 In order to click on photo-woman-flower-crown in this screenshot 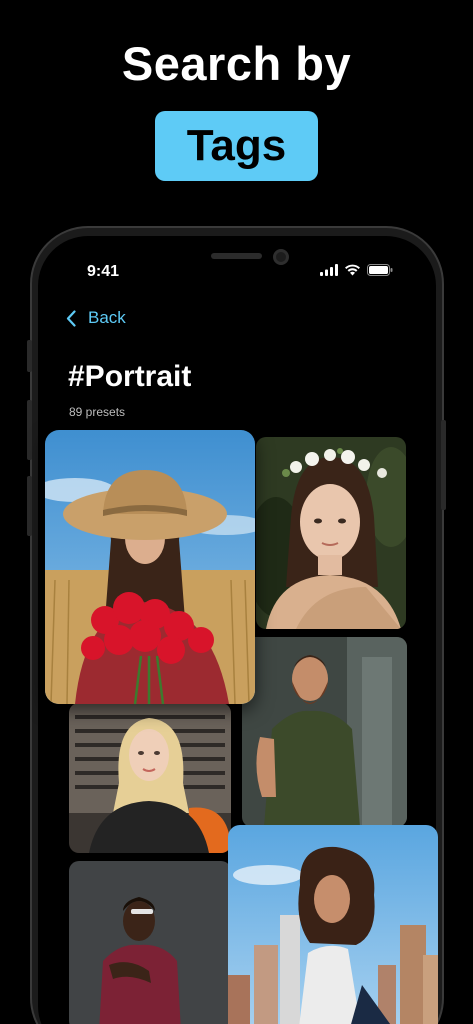, I will do `click(331, 533)`.